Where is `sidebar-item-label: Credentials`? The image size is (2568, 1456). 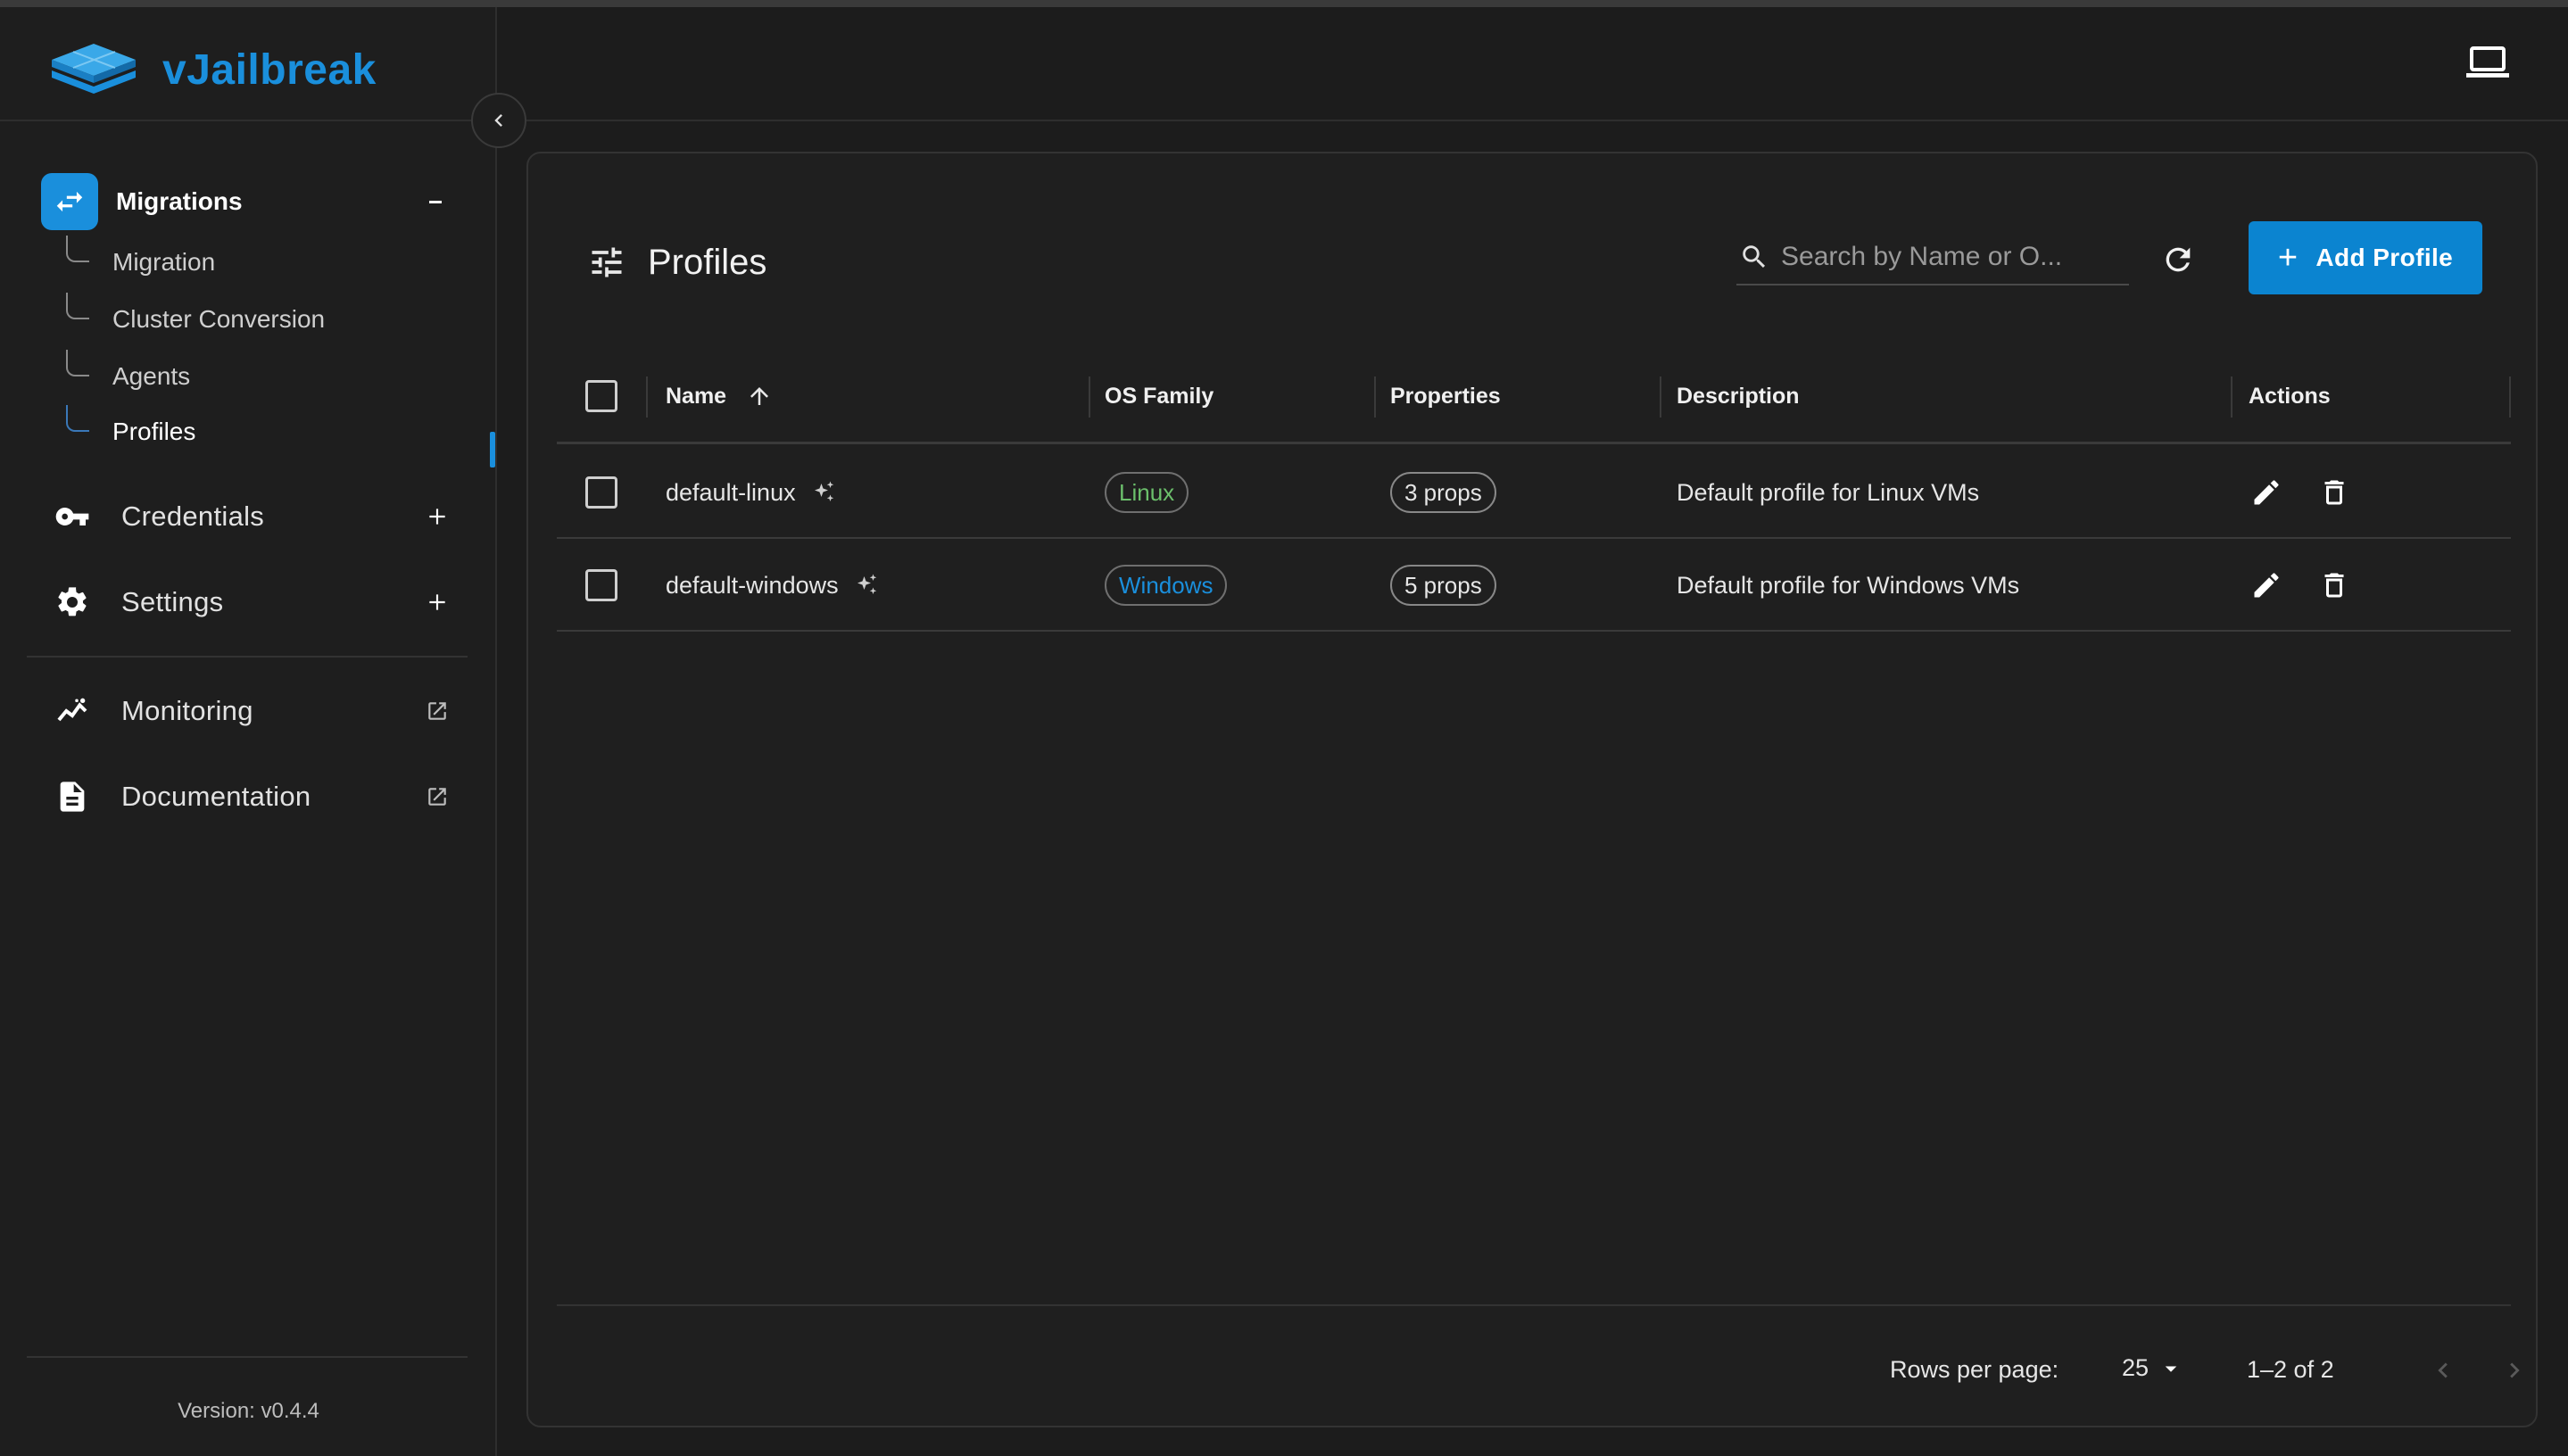 sidebar-item-label: Credentials is located at coordinates (193, 516).